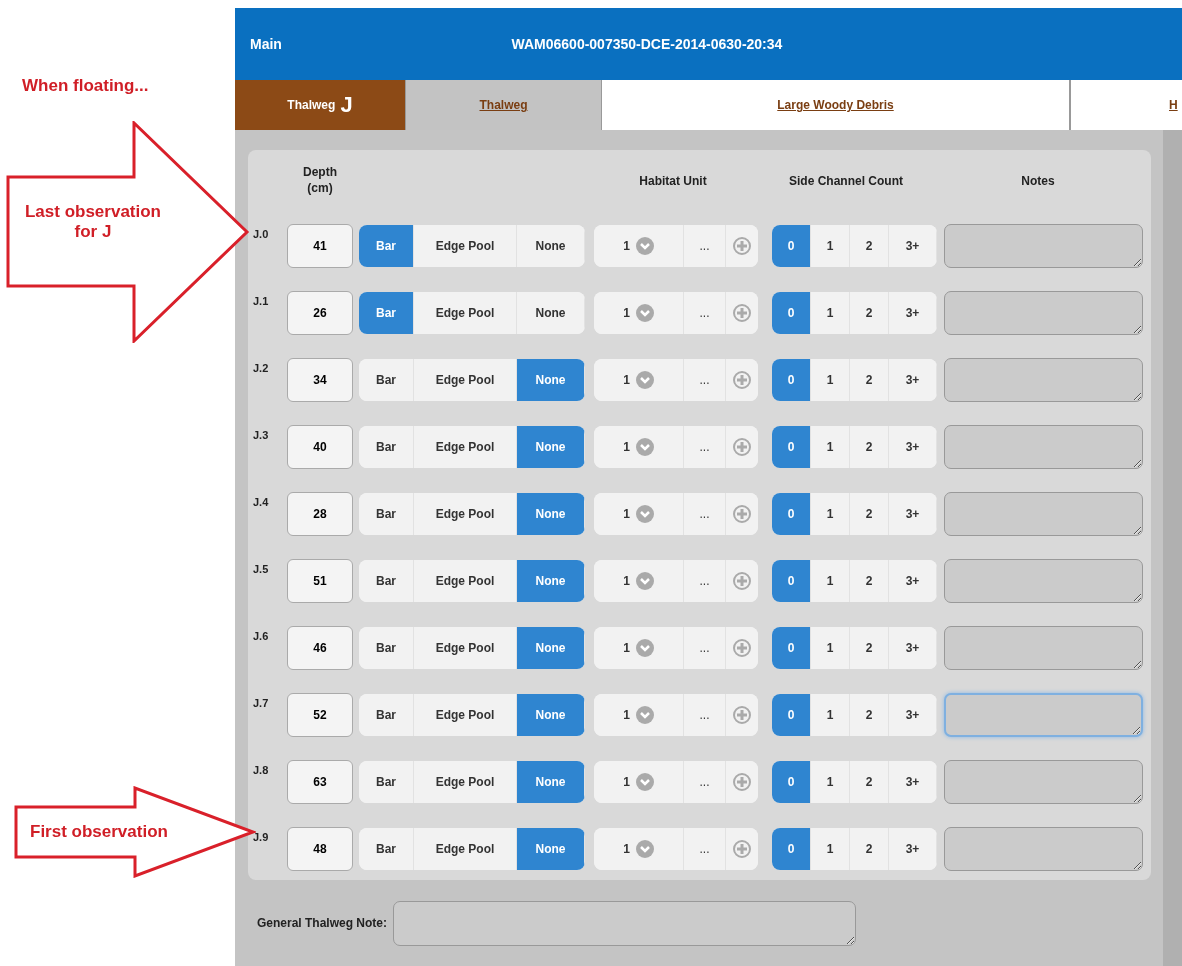  I want to click on depth-field: 51, so click(320, 580).